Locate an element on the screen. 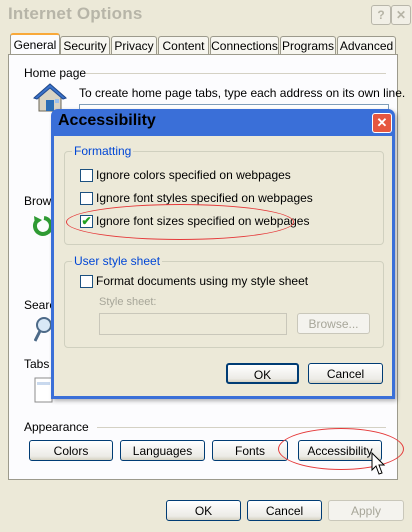 Image resolution: width=412 pixels, height=532 pixels. tab-privacy: Privacy is located at coordinates (134, 45).